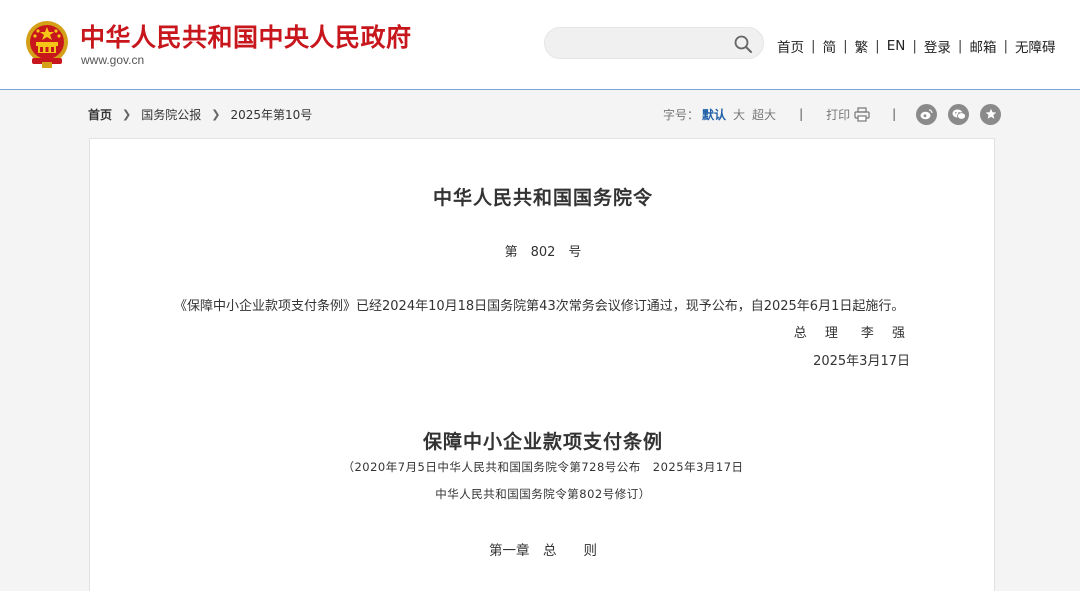  I want to click on breadcrumb-home: 首页, so click(100, 114).